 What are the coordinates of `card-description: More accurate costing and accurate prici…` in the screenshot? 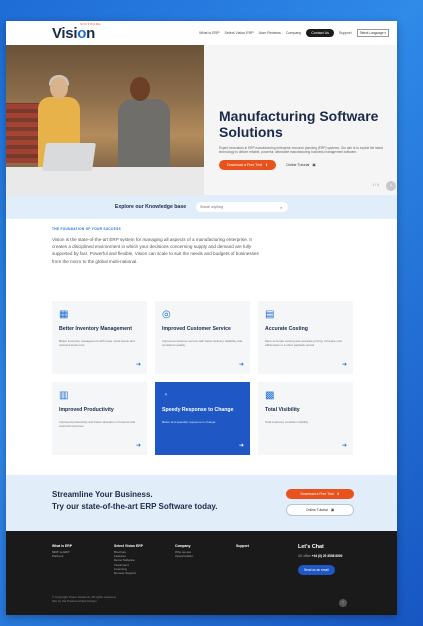 It's located at (303, 342).